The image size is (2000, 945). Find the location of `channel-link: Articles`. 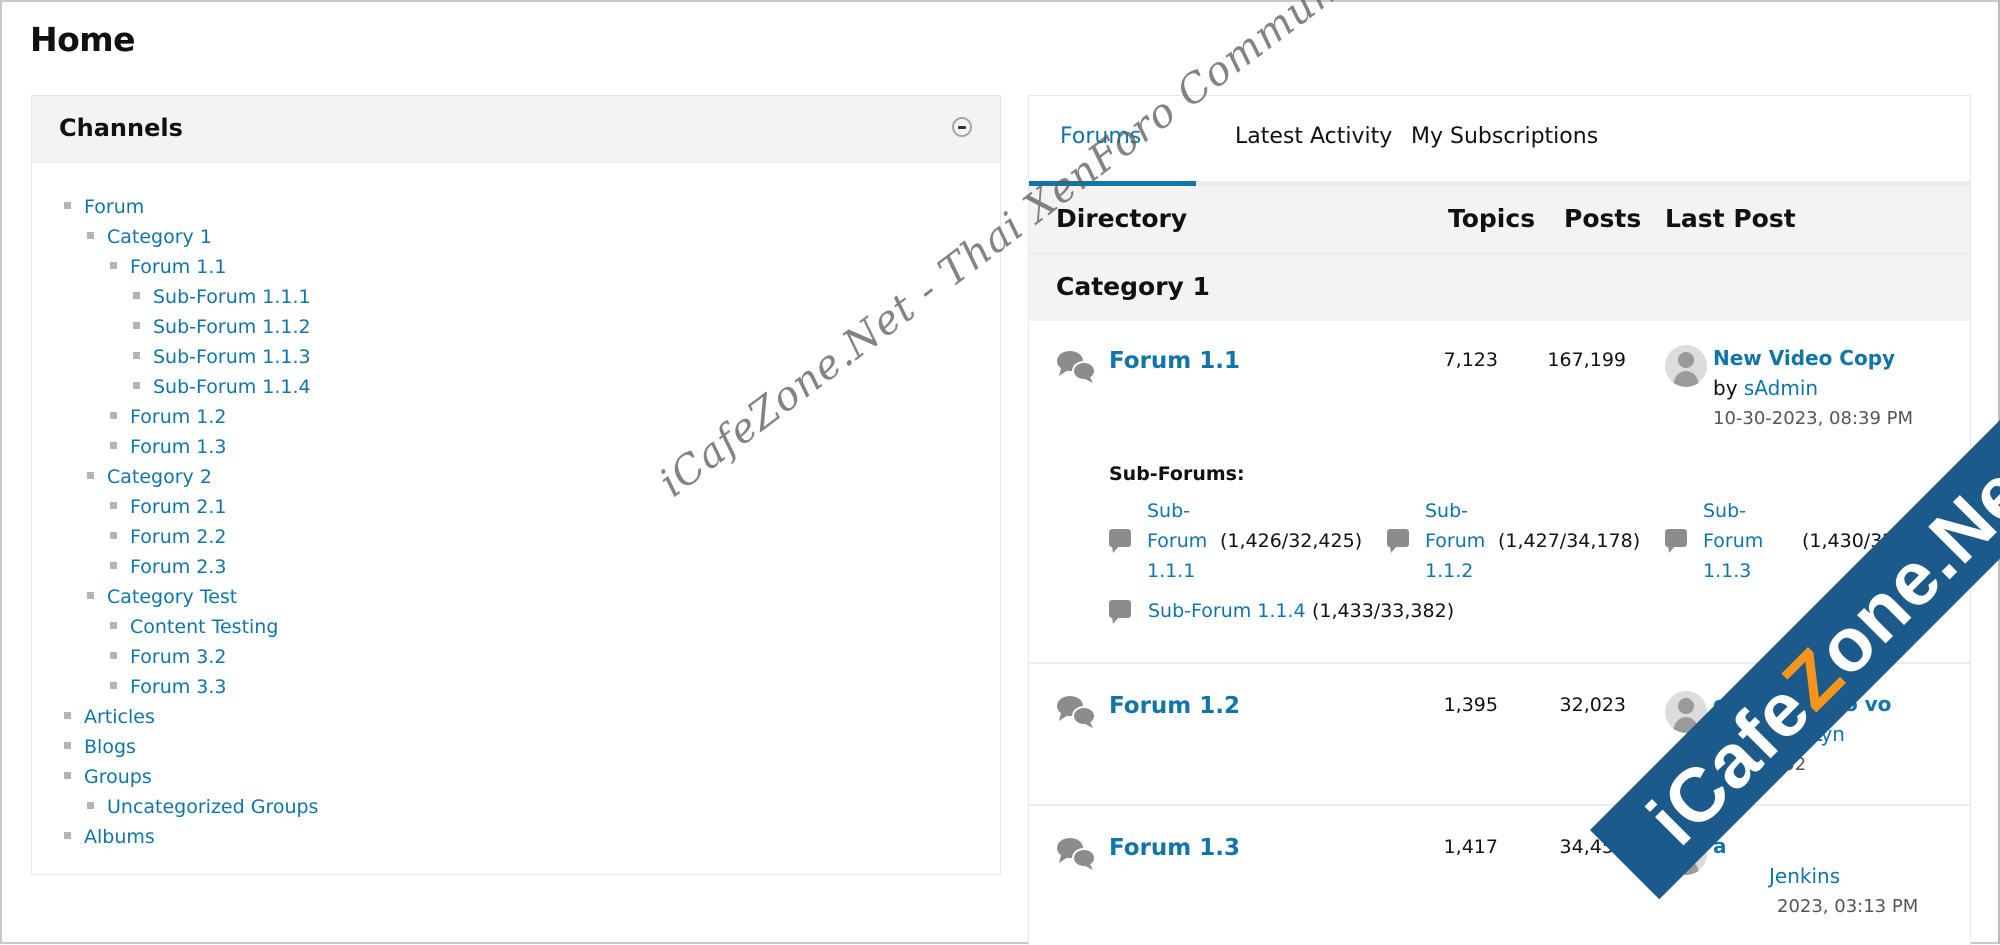

channel-link: Articles is located at coordinates (119, 717).